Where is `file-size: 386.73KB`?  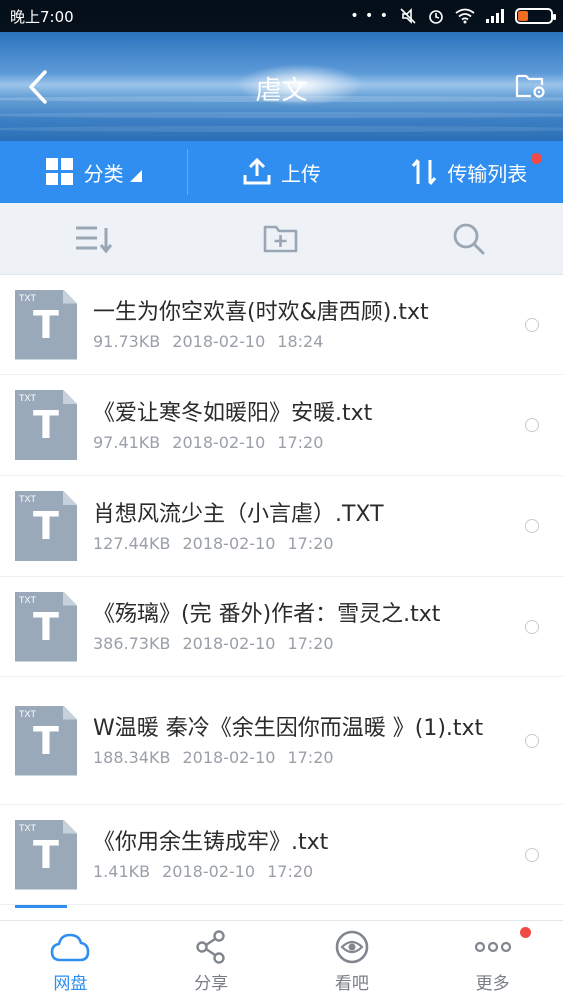 file-size: 386.73KB is located at coordinates (132, 643).